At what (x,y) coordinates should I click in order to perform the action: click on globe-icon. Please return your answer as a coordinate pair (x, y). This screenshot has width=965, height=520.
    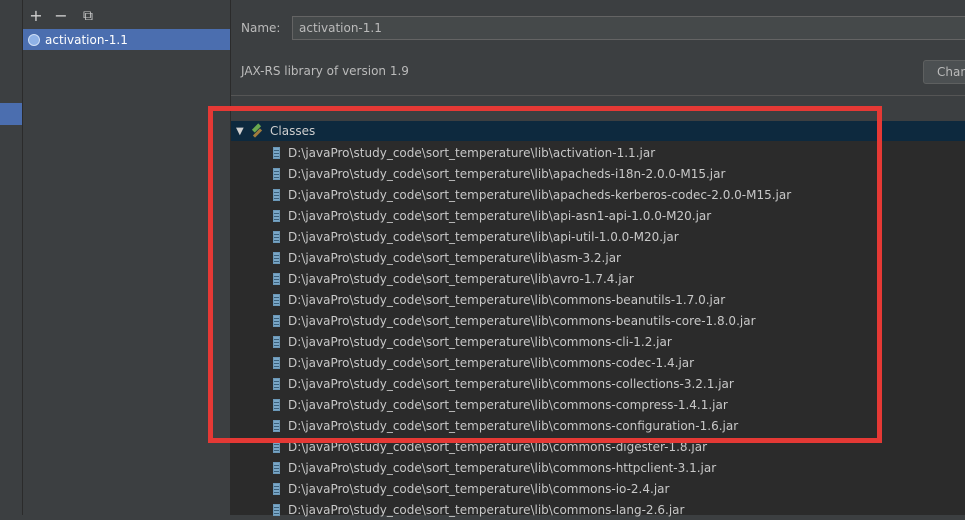
    Looking at the image, I should click on (34, 39).